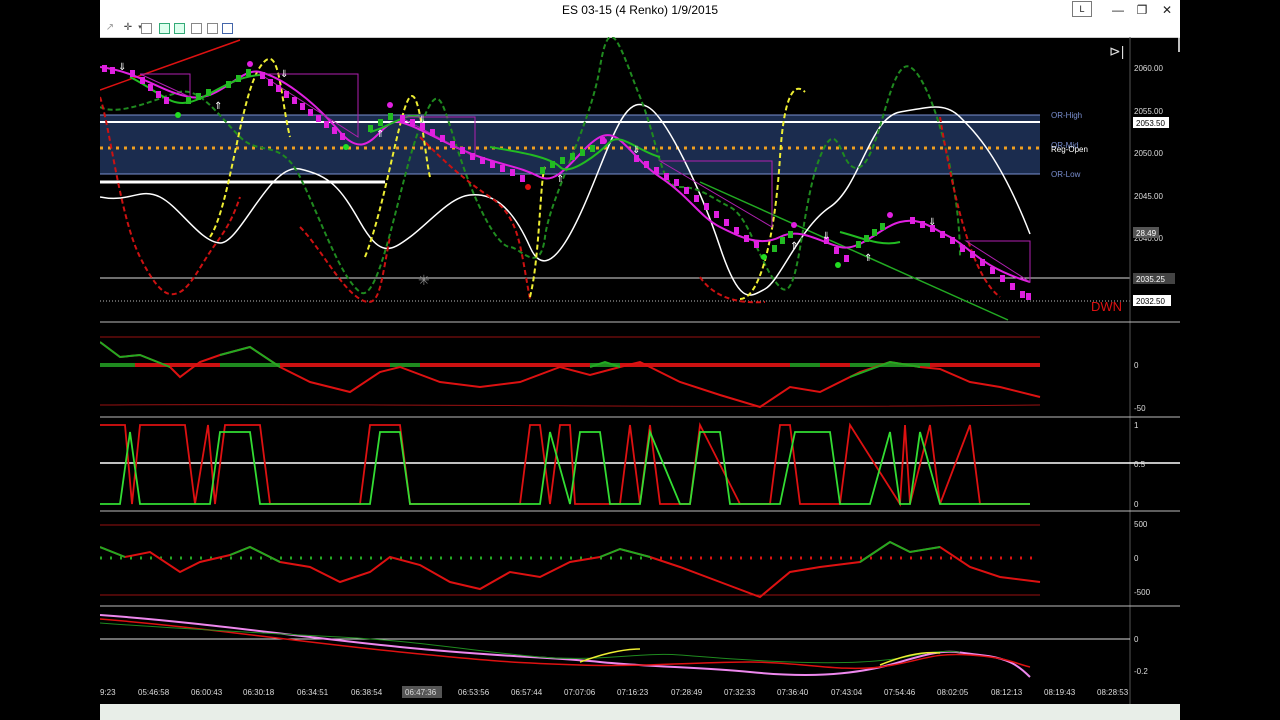  Describe the element at coordinates (1136, 425) in the screenshot. I see `panel3-tick-0: 1` at that location.